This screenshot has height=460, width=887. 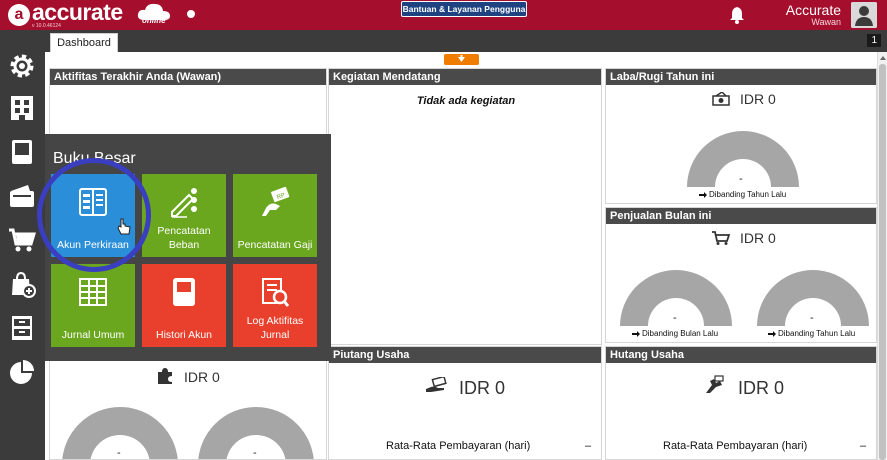 I want to click on user-name: Accurate, so click(x=813, y=10).